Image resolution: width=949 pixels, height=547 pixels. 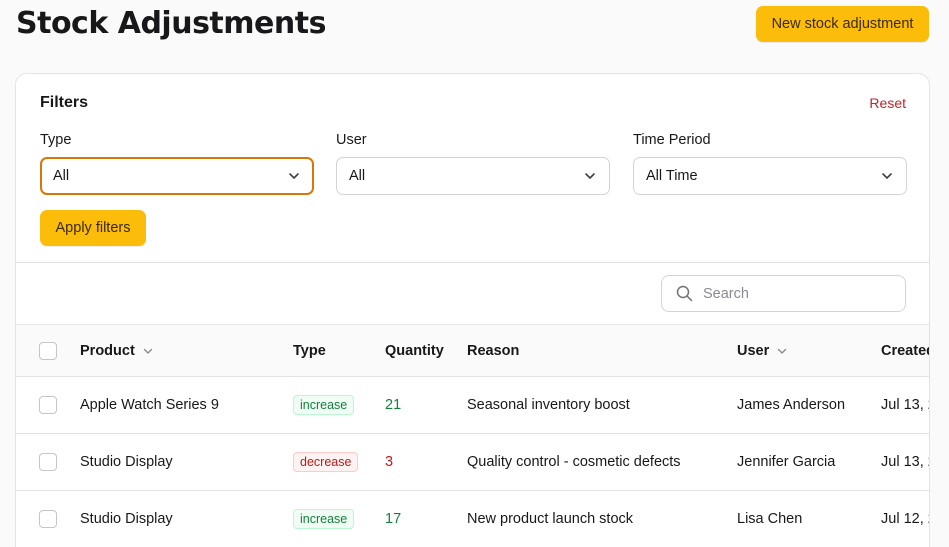 What do you see at coordinates (107, 350) in the screenshot?
I see `column-product-label: Product` at bounding box center [107, 350].